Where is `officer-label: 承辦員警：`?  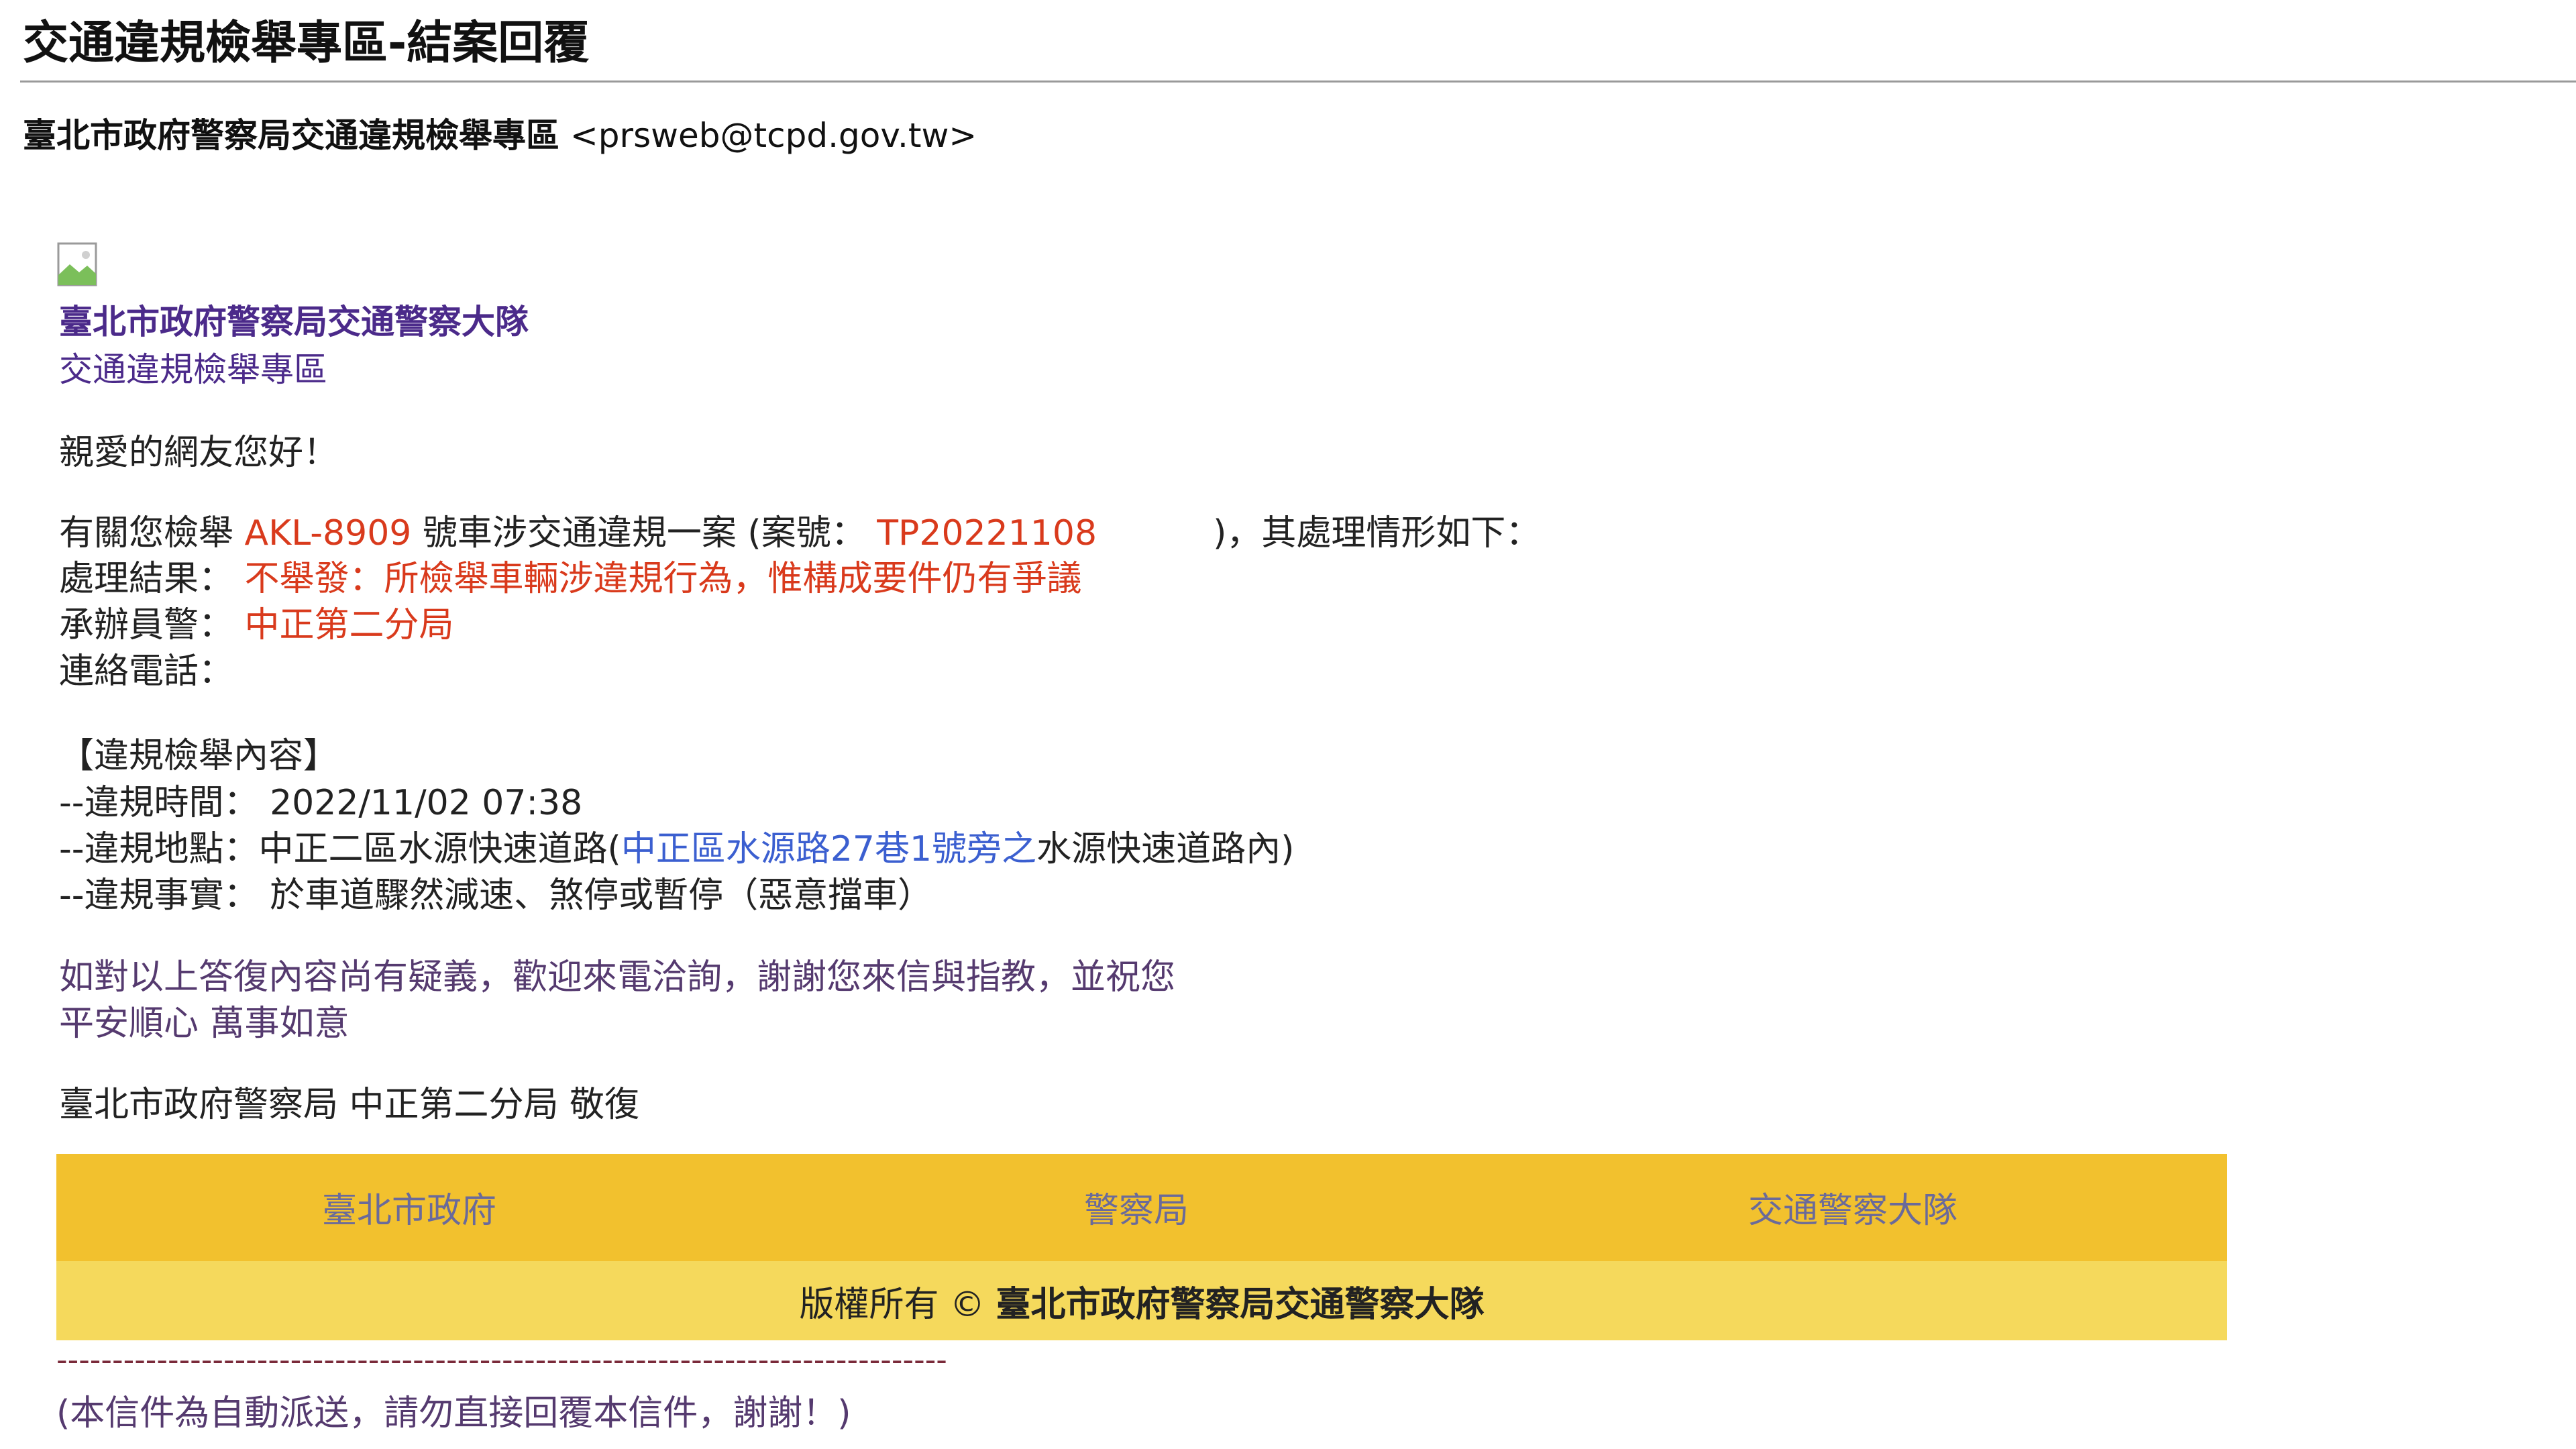 officer-label: 承辦員警： is located at coordinates (146, 625).